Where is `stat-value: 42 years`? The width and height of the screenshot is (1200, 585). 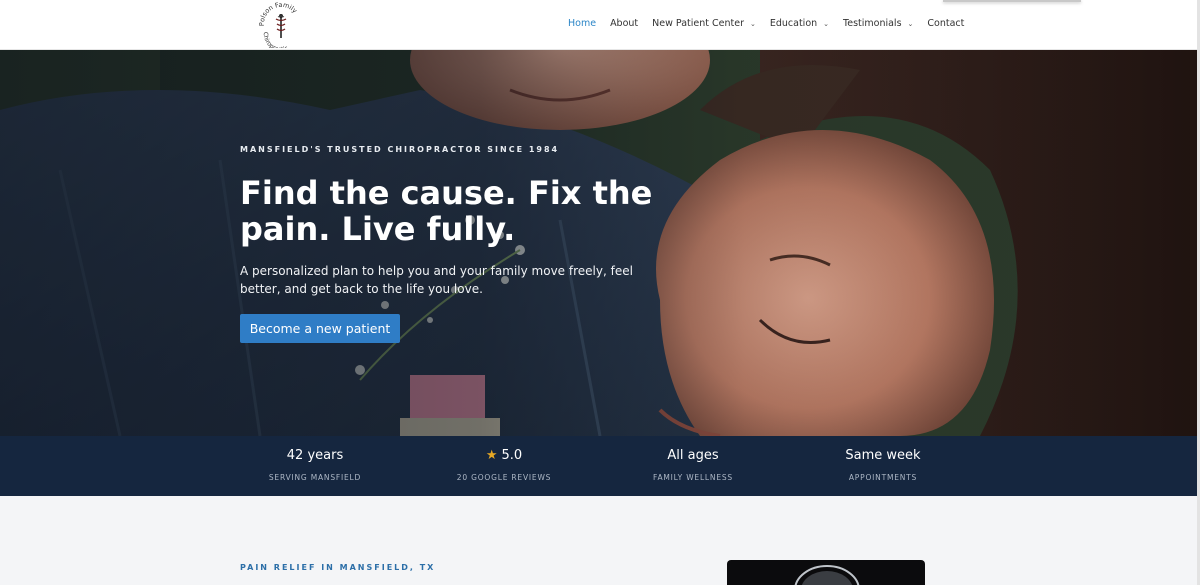 stat-value: 42 years is located at coordinates (315, 455).